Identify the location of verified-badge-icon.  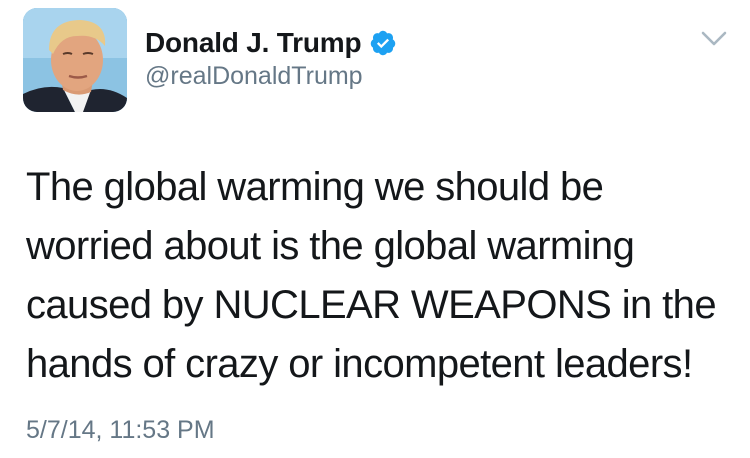
(383, 43).